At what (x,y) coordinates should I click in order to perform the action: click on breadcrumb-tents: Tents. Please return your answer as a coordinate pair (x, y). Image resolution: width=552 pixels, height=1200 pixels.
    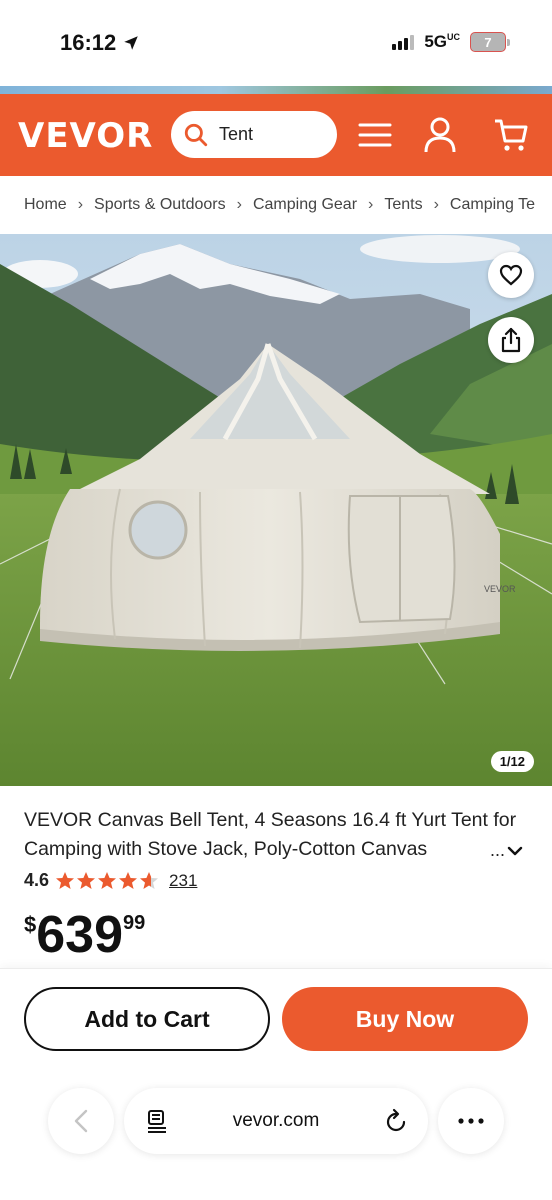
    Looking at the image, I should click on (403, 205).